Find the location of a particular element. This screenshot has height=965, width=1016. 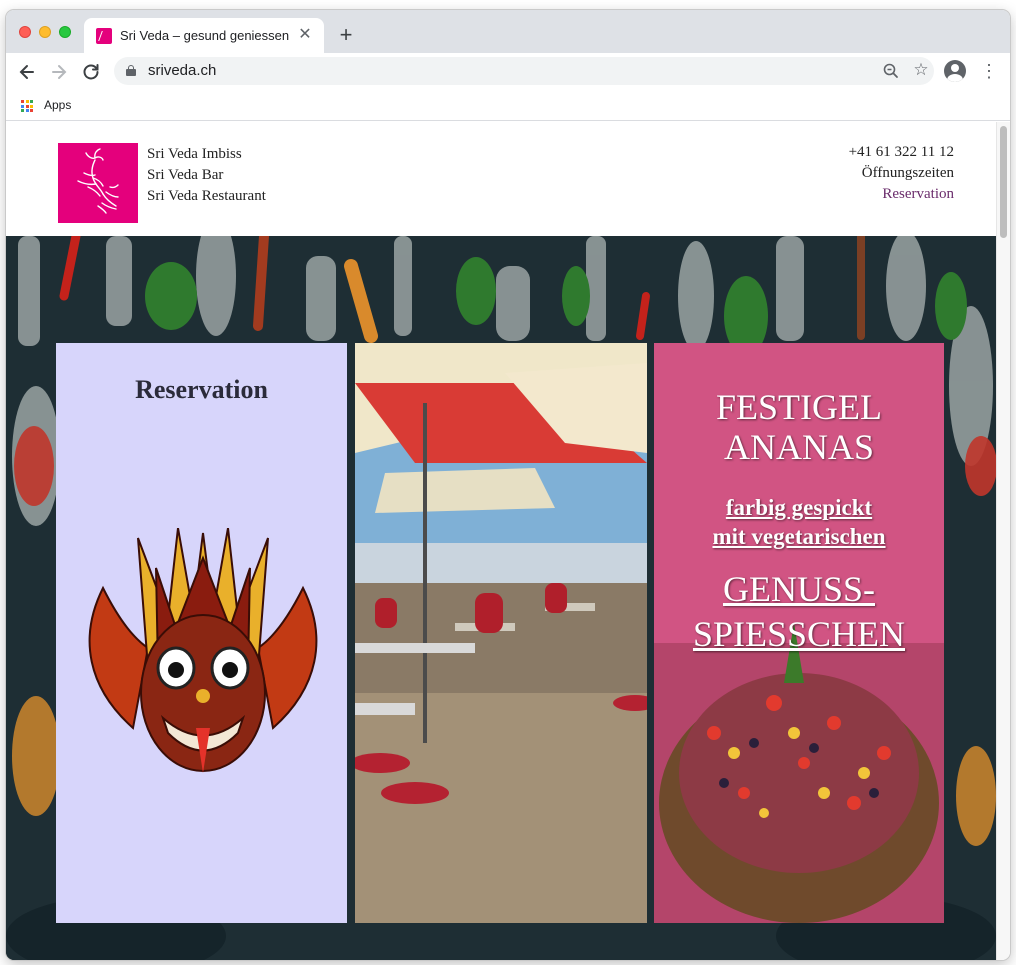

promo-sub-line2: mit vegetarischen is located at coordinates (799, 536).